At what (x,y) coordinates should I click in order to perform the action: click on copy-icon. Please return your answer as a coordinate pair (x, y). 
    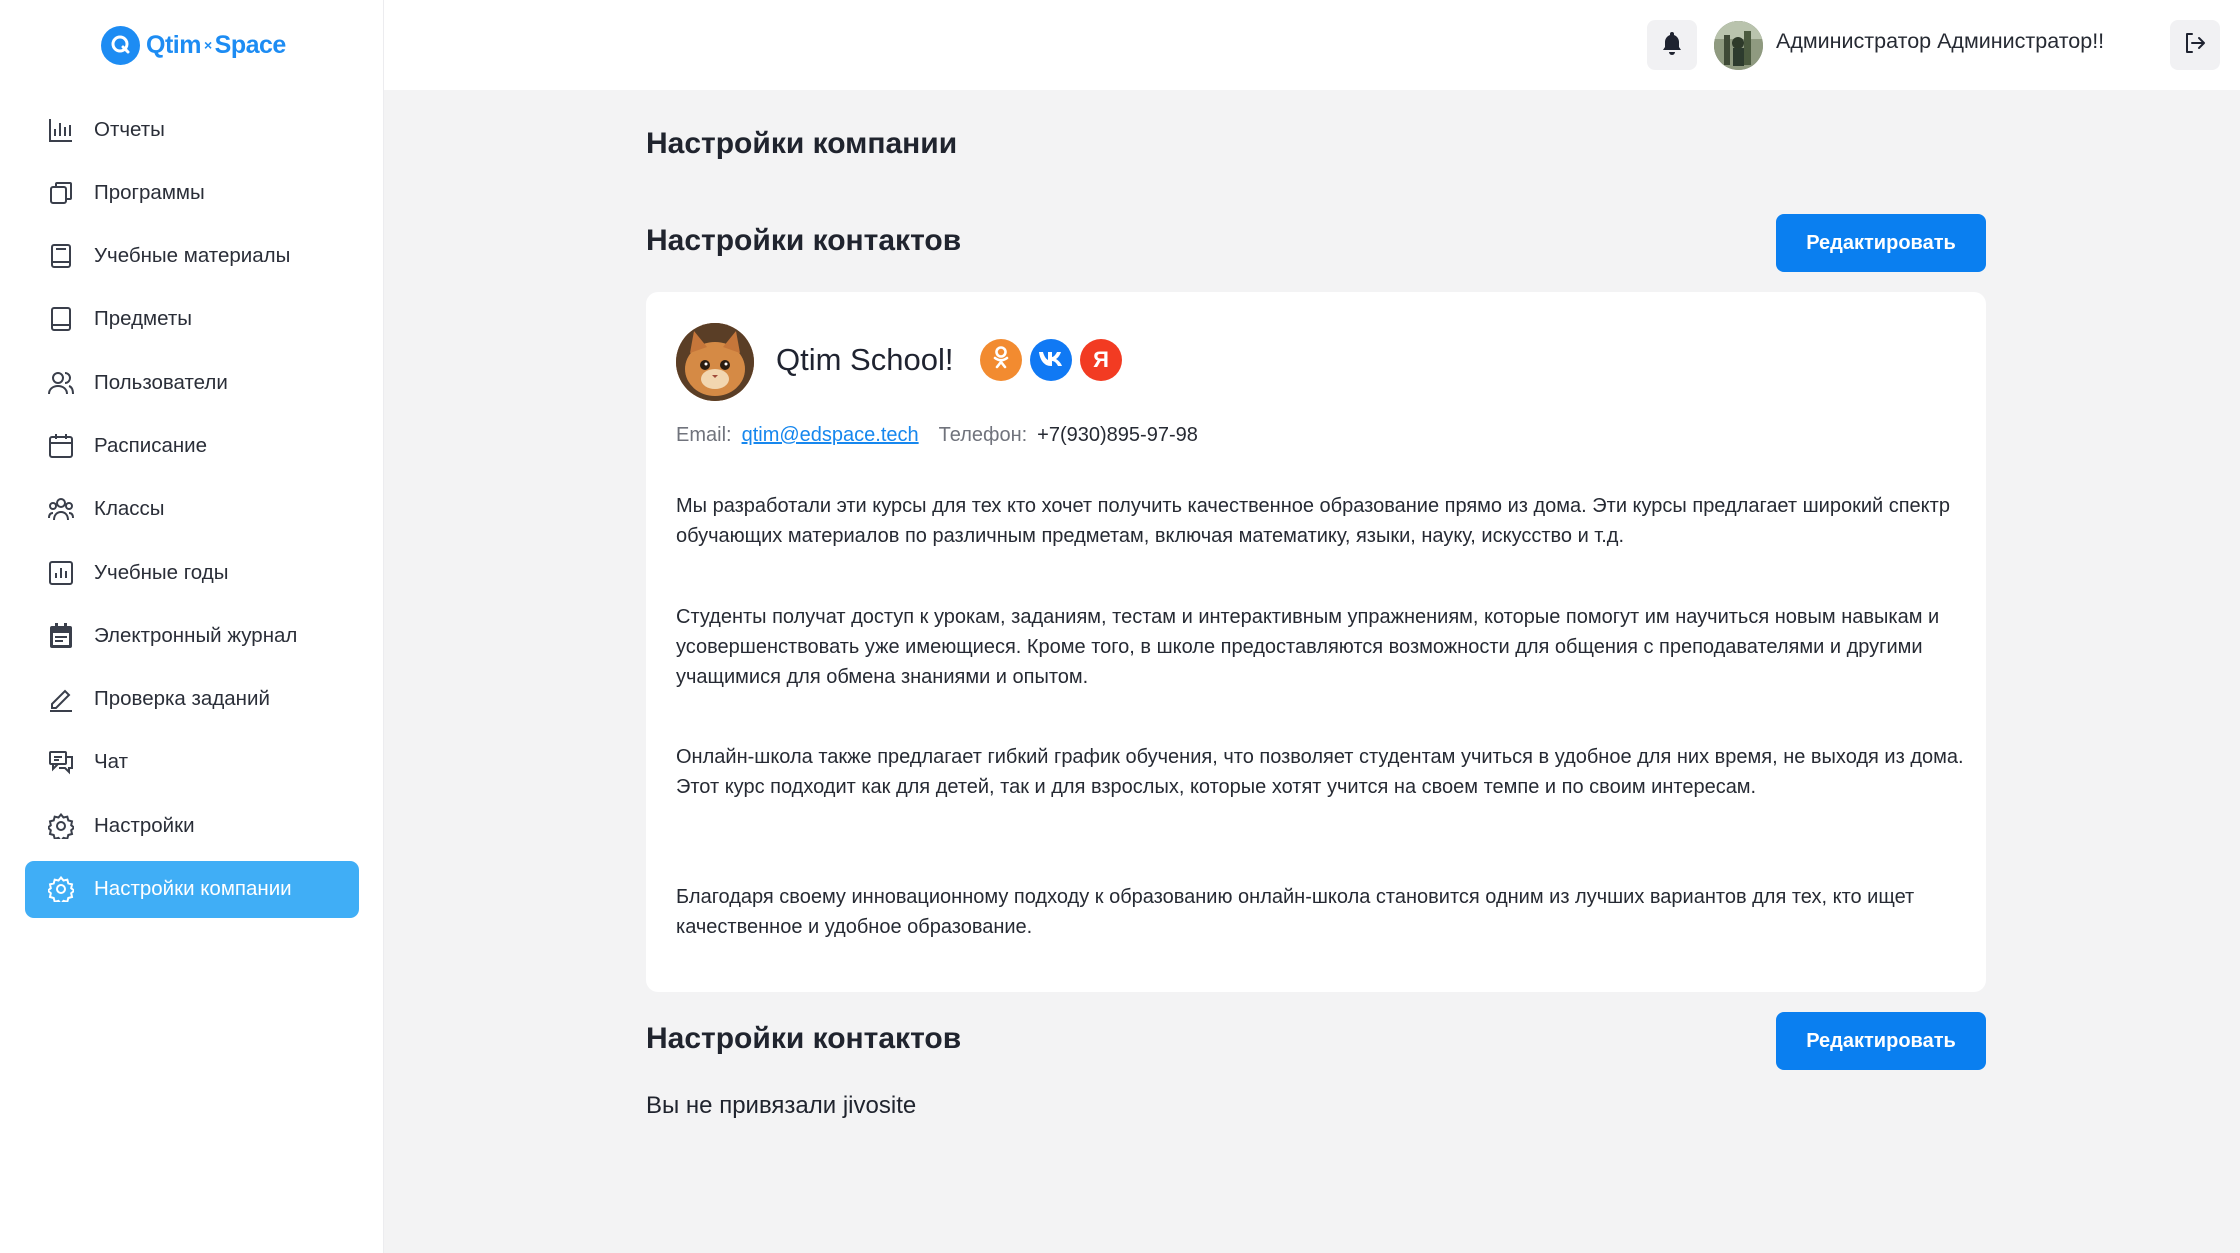
    Looking at the image, I should click on (61, 193).